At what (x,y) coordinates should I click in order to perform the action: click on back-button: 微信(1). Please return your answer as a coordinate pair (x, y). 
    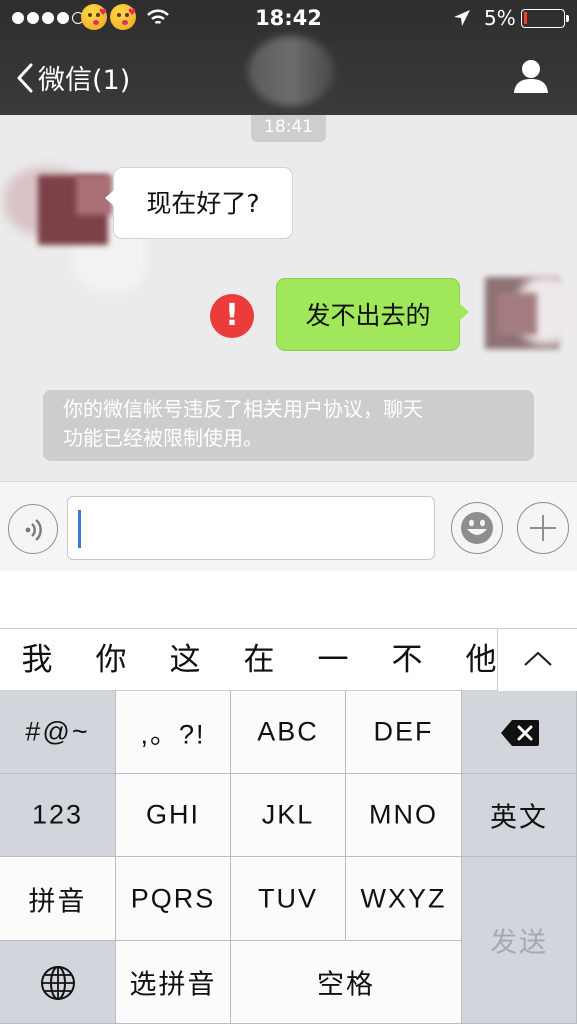
    Looking at the image, I should click on (73, 77).